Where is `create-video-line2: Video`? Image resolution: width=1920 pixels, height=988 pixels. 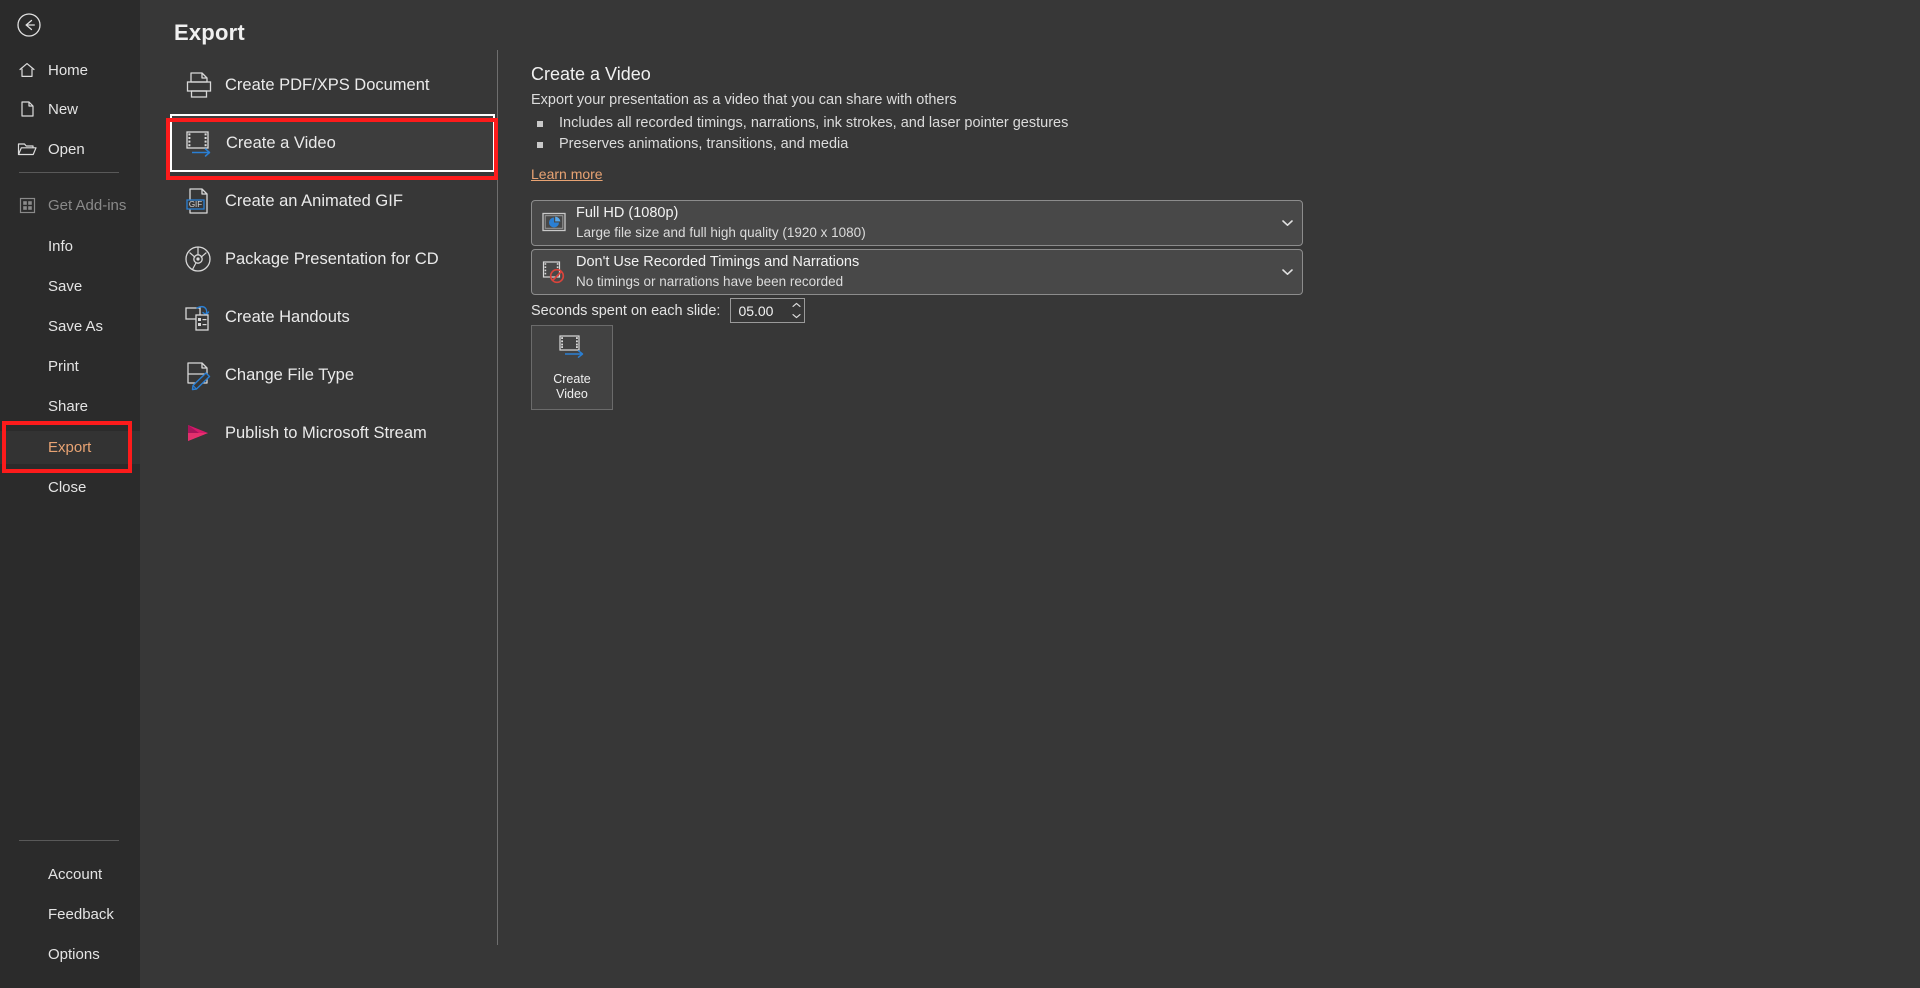
create-video-line2: Video is located at coordinates (572, 394).